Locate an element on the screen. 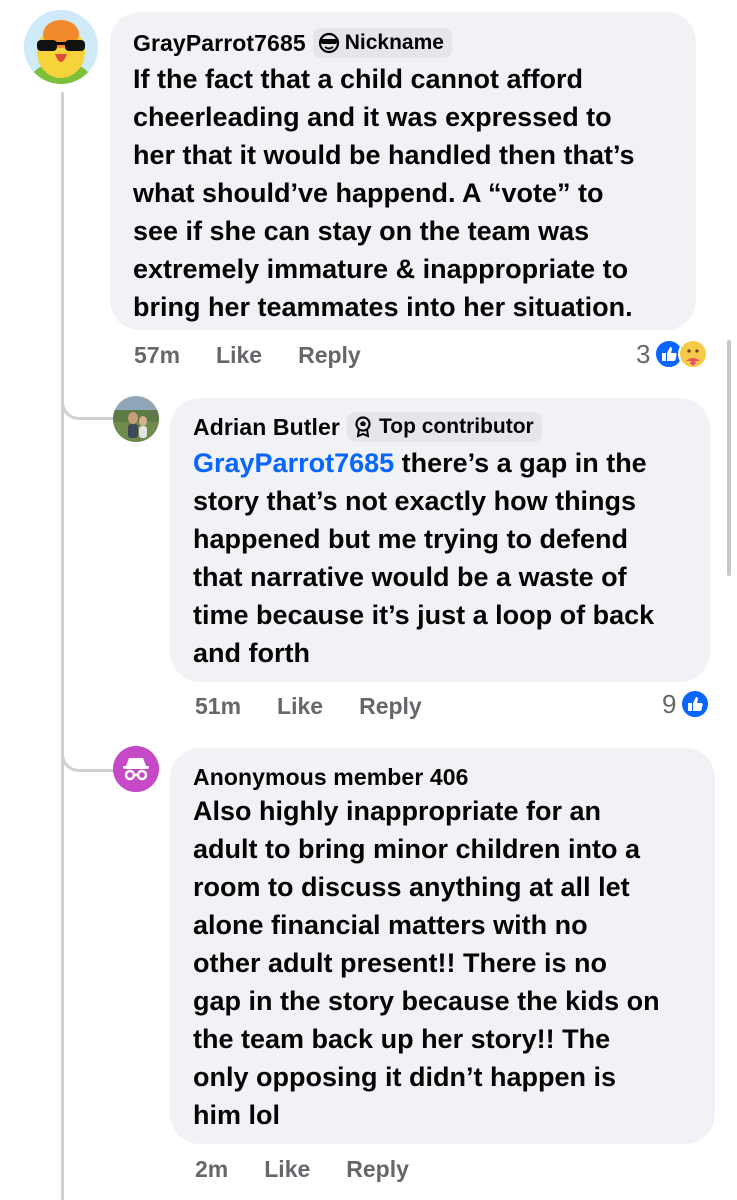 This screenshot has height=1200, width=737. comment-line: extremely immature & inappropriate to is located at coordinates (381, 269).